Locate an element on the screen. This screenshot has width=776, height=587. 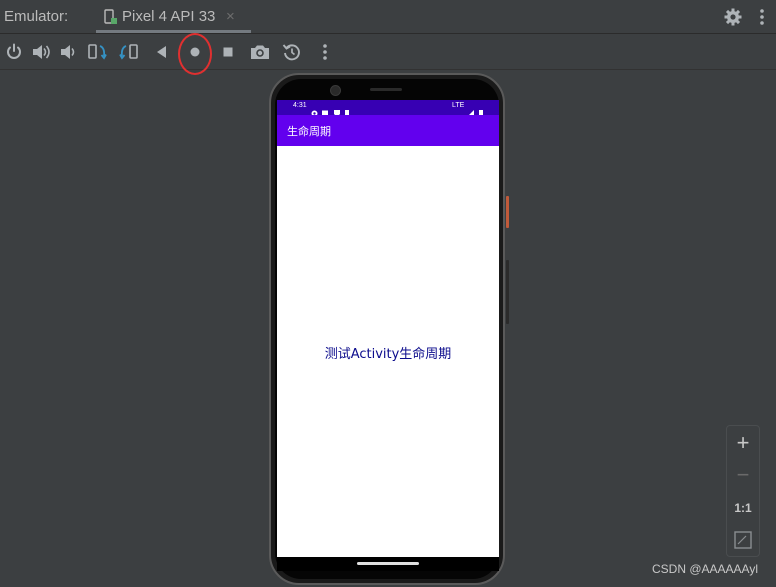
power-icon is located at coordinates (14, 52).